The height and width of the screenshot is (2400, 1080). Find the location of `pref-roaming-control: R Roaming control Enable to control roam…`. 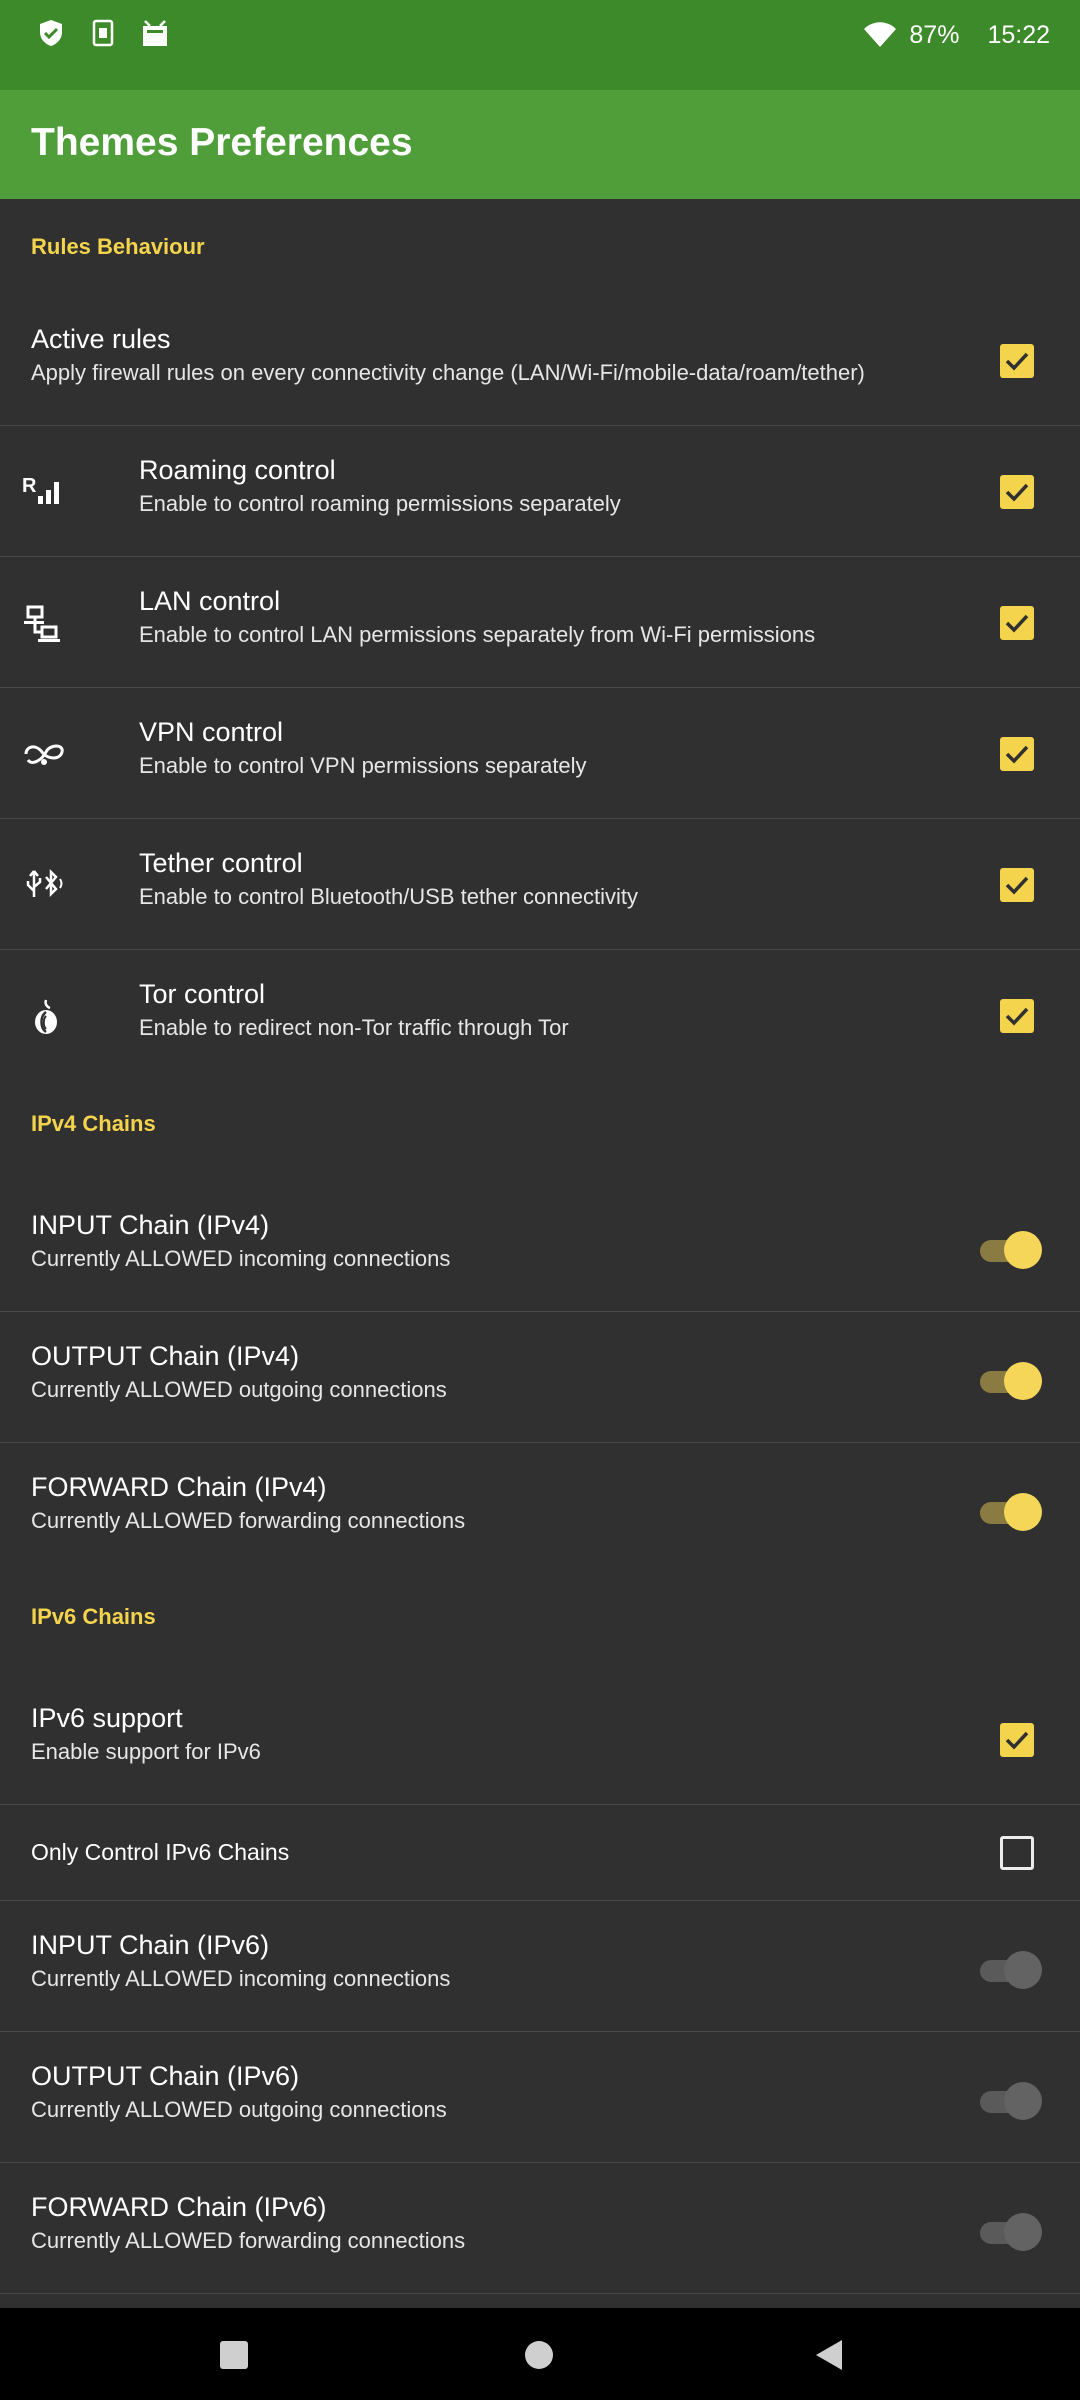

pref-roaming-control: R Roaming control Enable to control roam… is located at coordinates (540, 491).